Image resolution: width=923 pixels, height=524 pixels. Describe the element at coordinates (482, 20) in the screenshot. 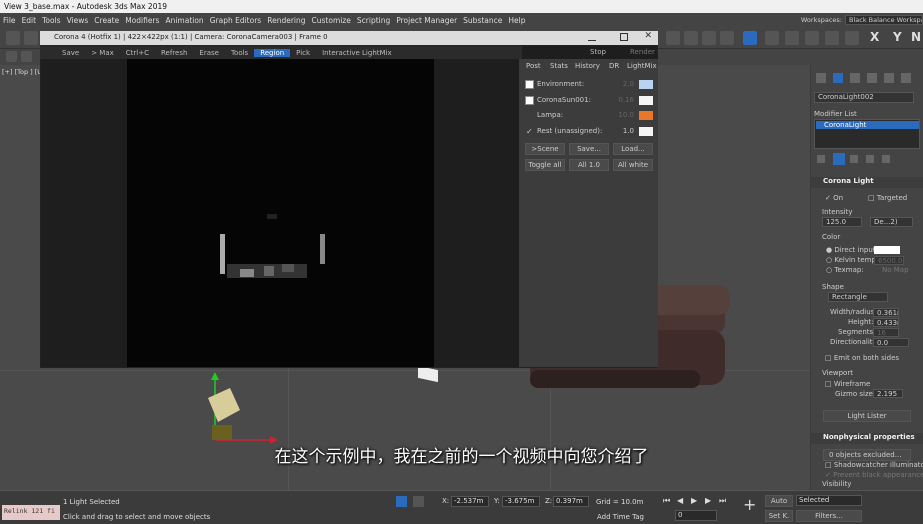

I see `menu-substance: Substance` at that location.